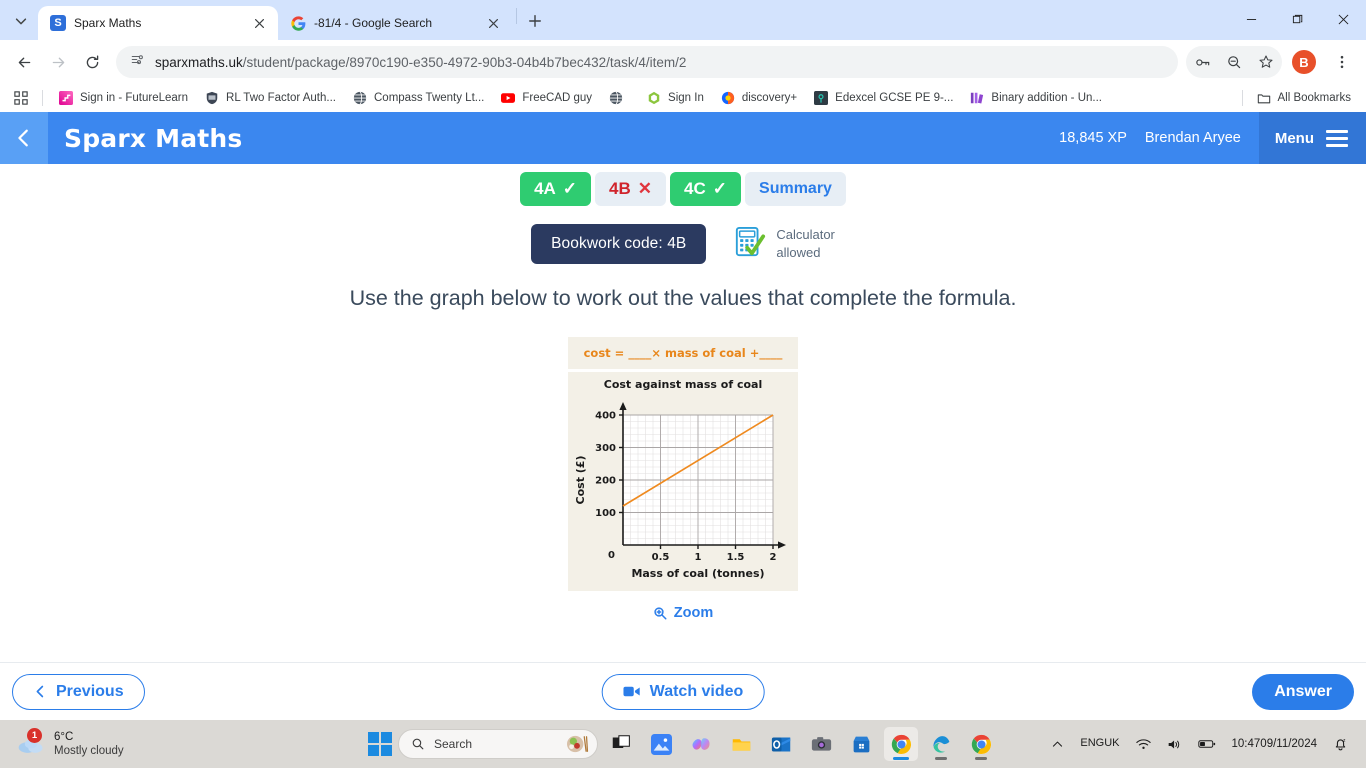  What do you see at coordinates (706, 189) in the screenshot?
I see `task-chip-4c: 4C ✓` at bounding box center [706, 189].